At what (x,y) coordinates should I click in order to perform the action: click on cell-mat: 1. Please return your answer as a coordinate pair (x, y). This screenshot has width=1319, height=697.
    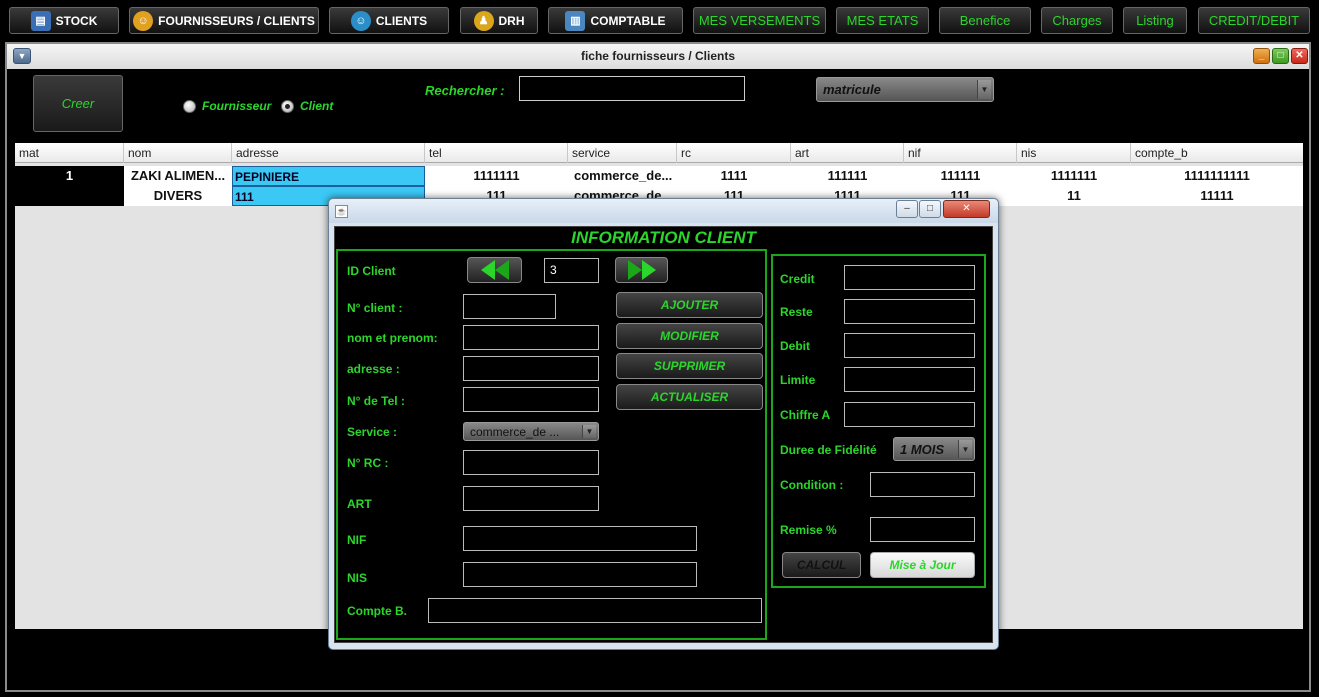
    Looking at the image, I should click on (69, 176).